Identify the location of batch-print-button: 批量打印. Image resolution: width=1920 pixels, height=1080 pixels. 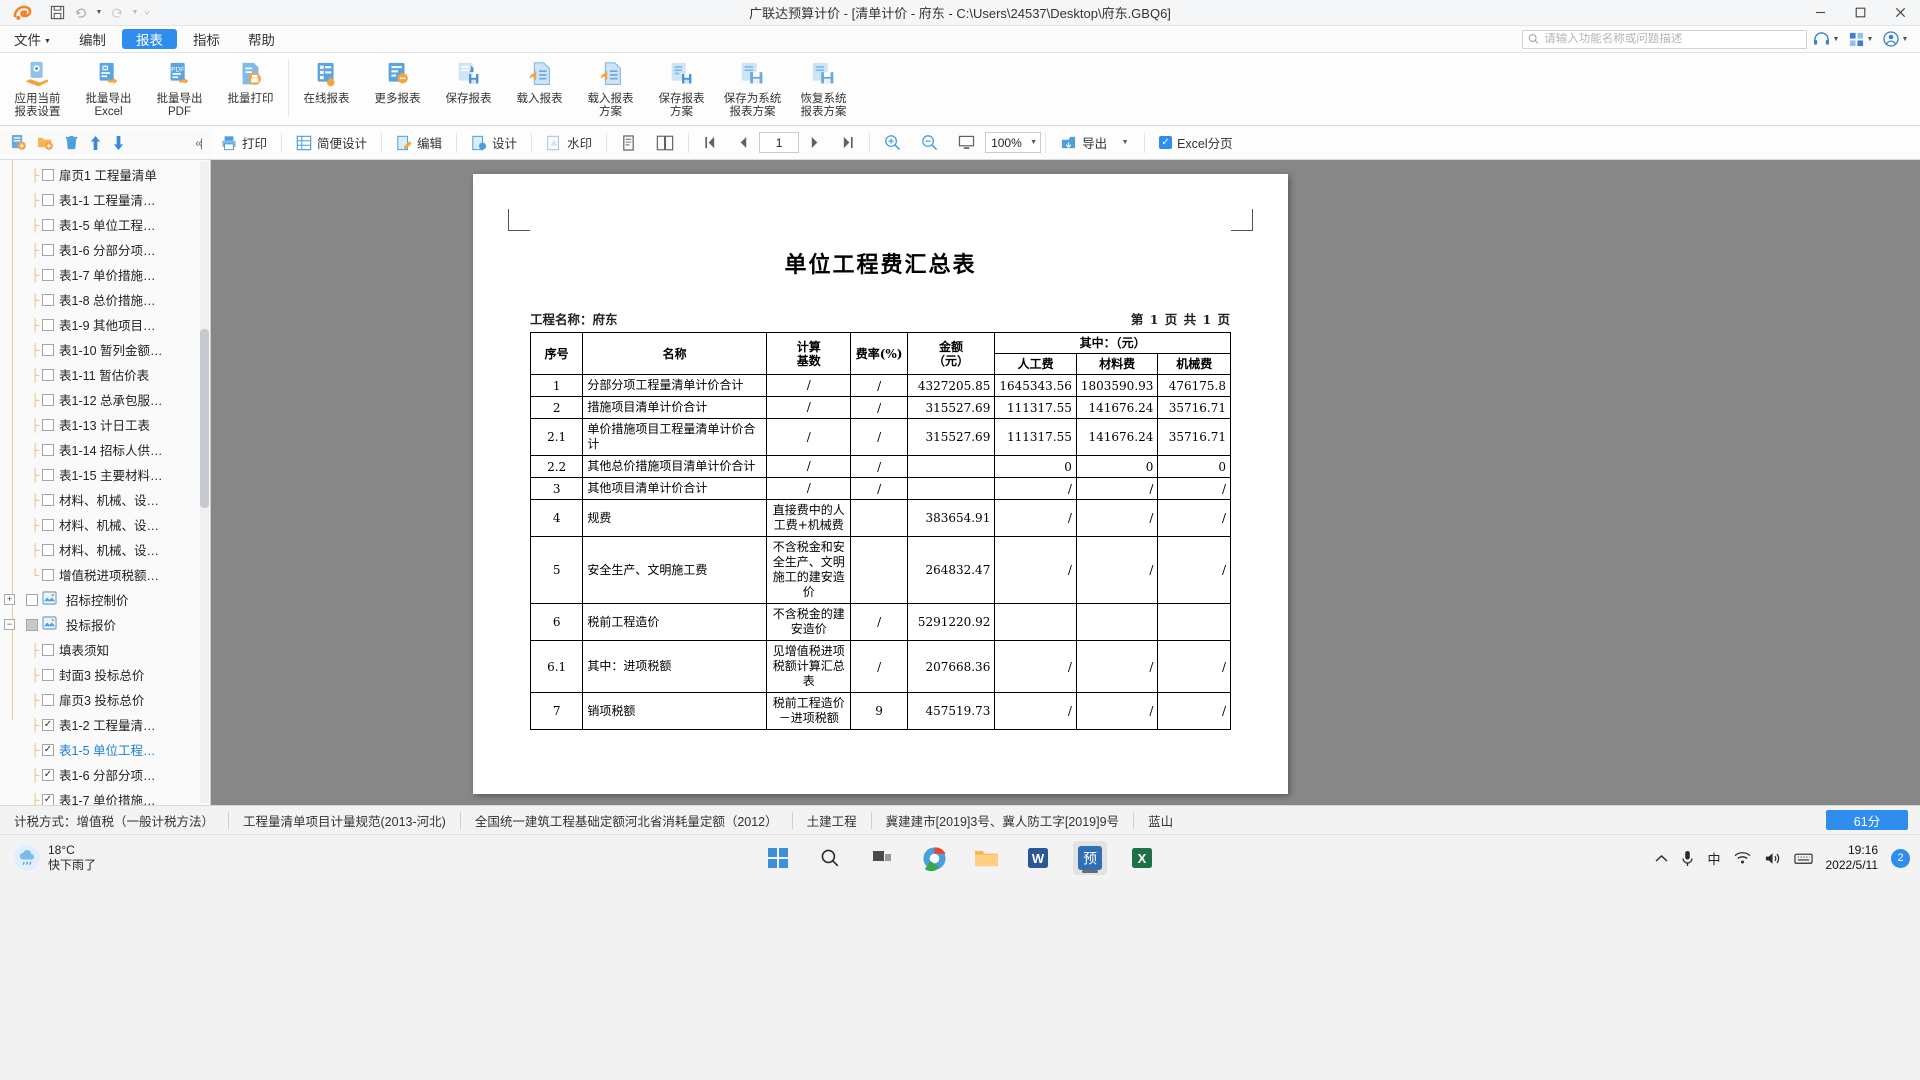
(250, 88).